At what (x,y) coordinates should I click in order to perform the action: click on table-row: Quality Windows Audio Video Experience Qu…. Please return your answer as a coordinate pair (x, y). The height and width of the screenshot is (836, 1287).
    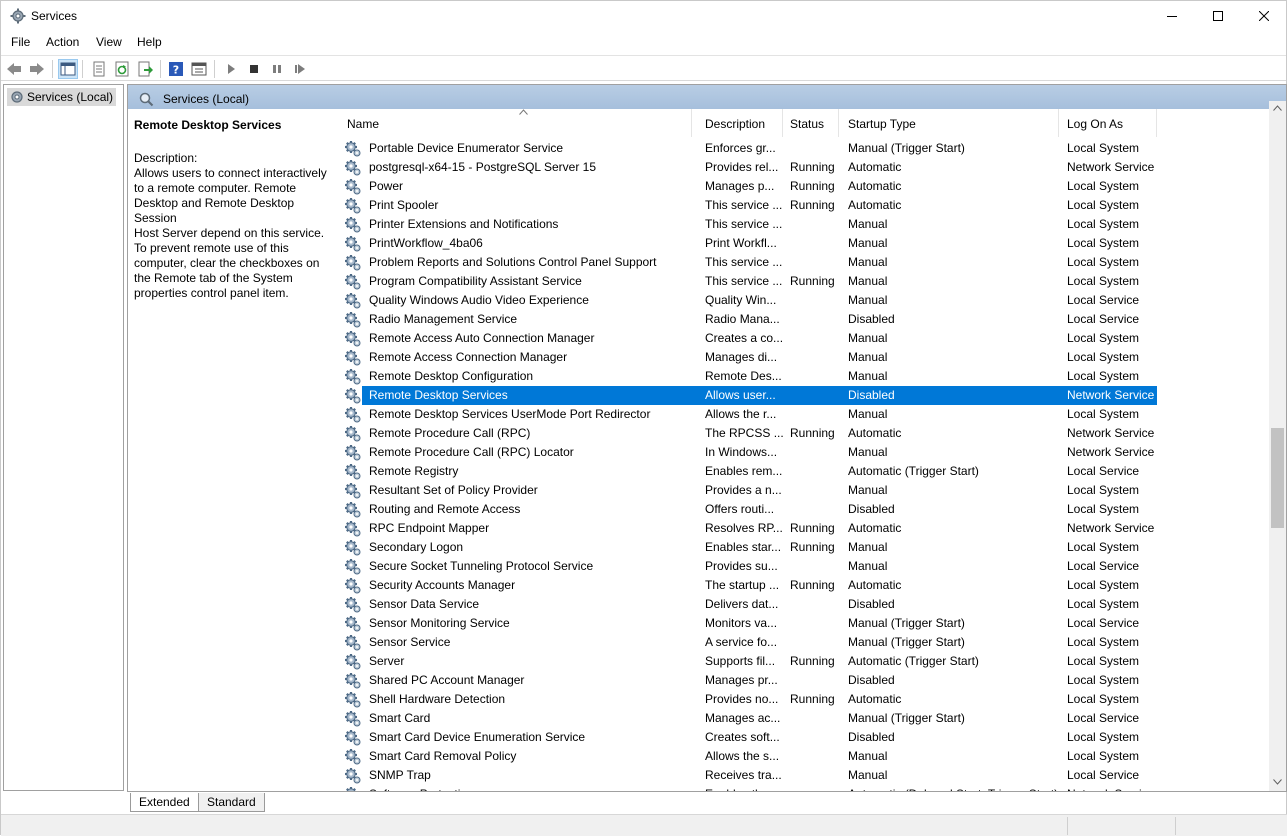
    Looking at the image, I should click on (801, 300).